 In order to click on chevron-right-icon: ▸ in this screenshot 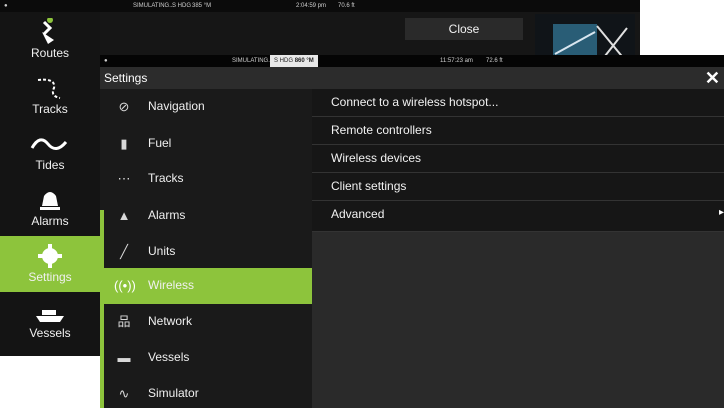, I will do `click(721, 212)`.